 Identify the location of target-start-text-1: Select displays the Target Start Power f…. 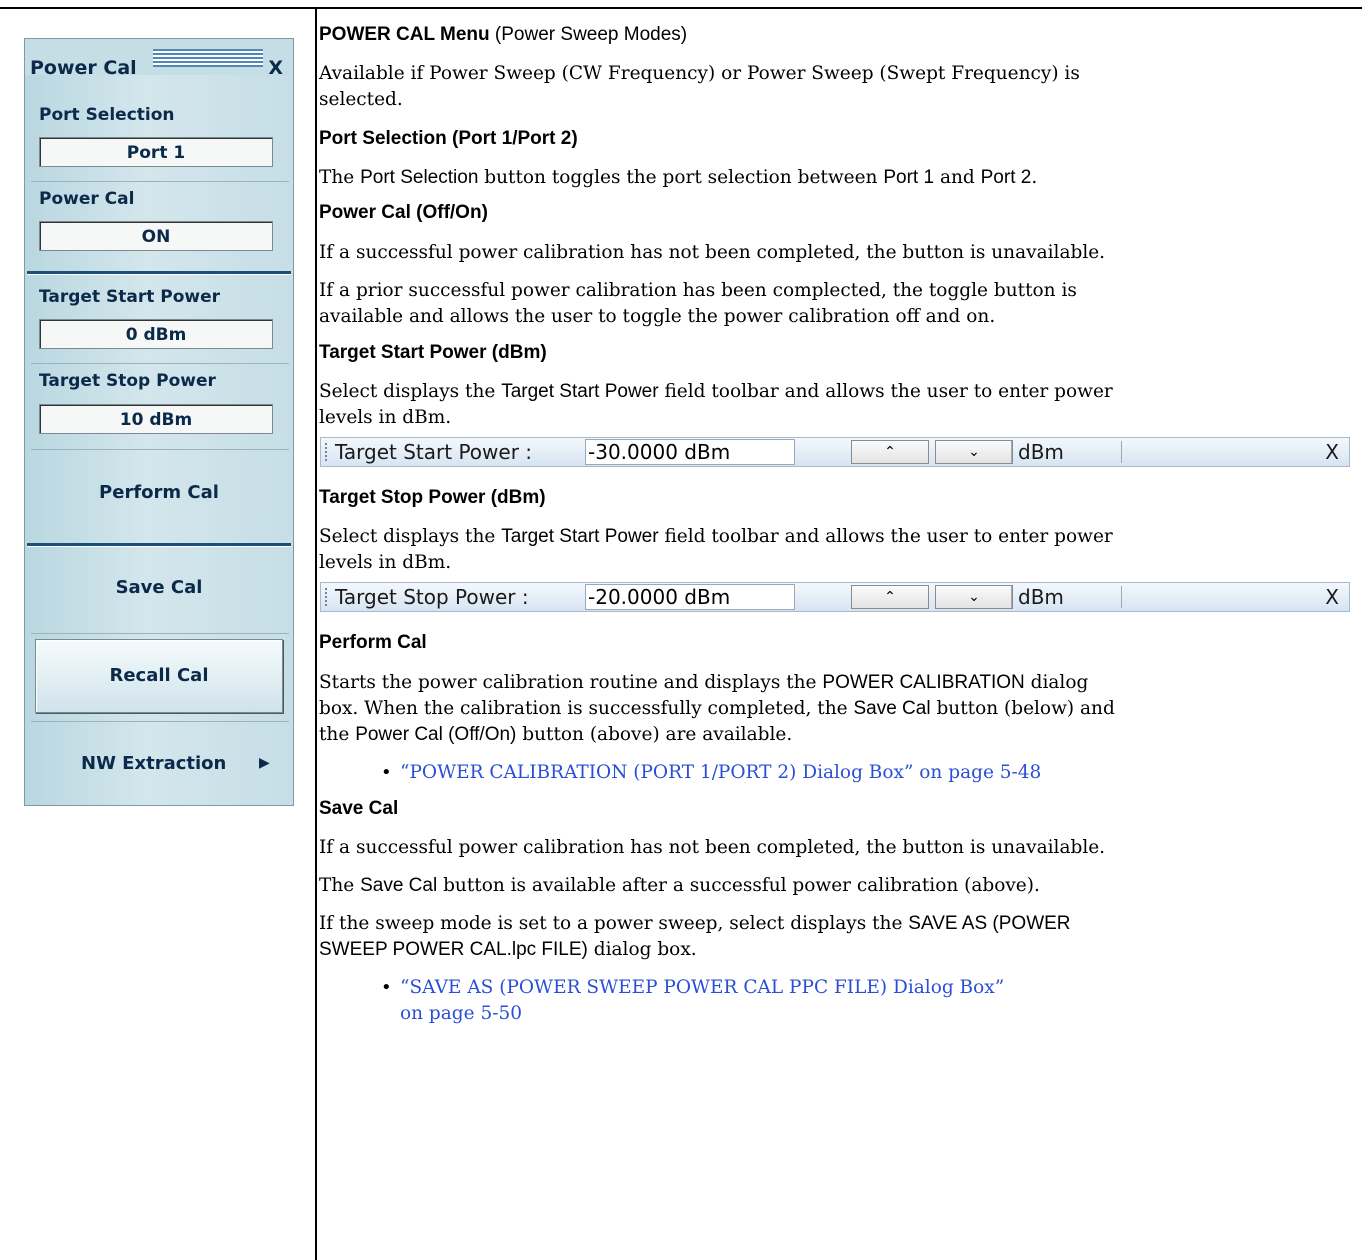
(716, 391).